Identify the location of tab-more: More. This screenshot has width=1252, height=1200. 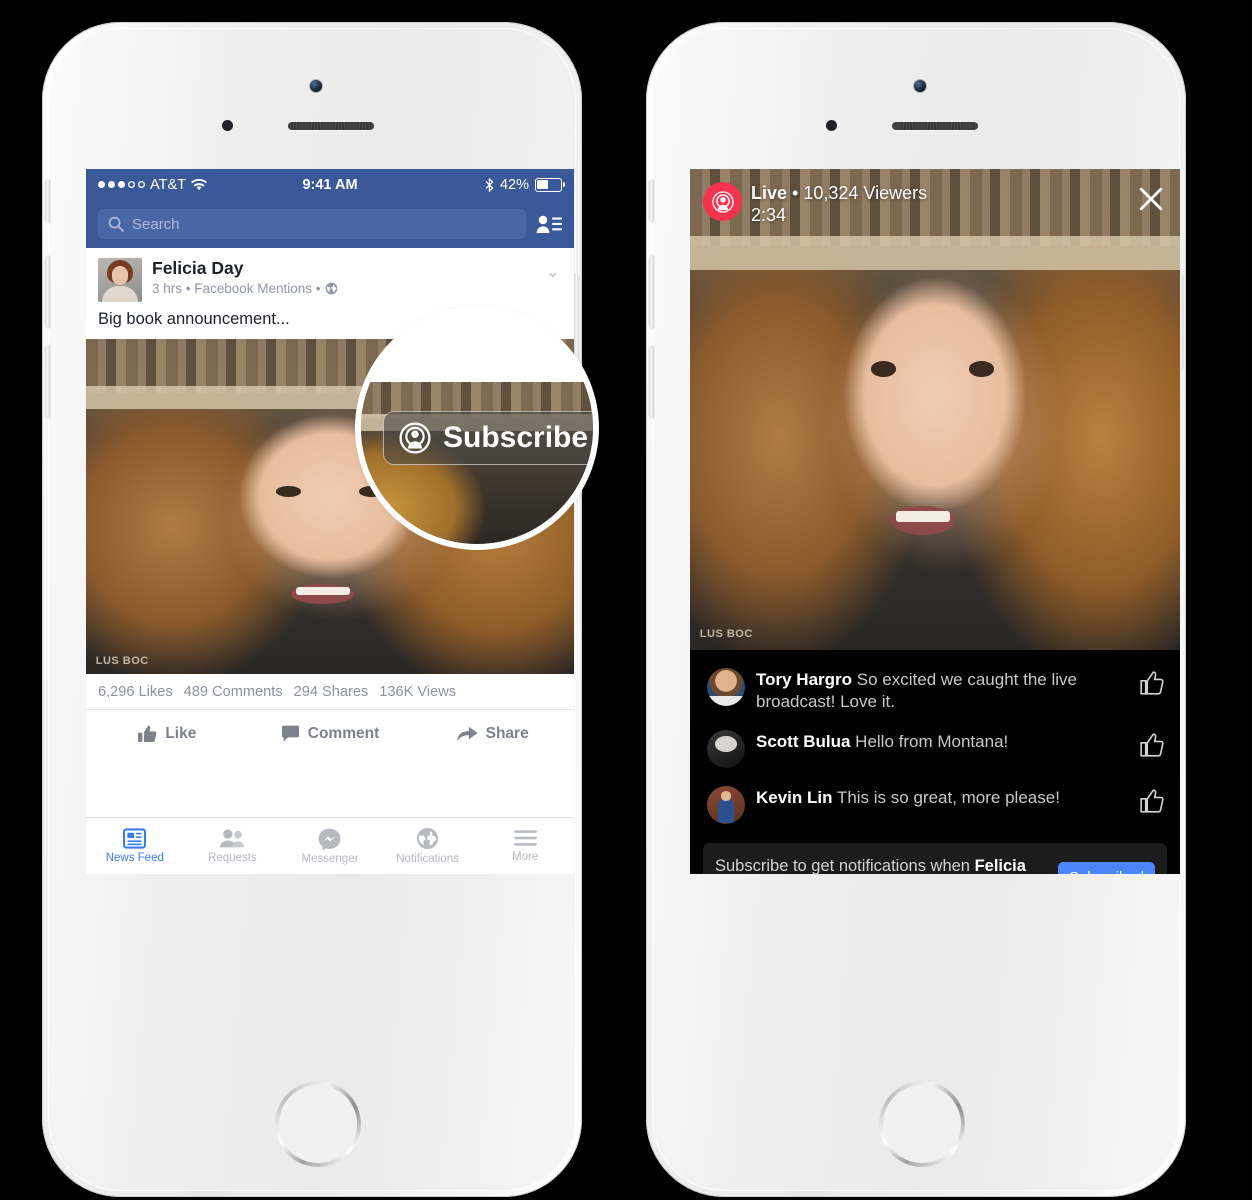
(525, 846).